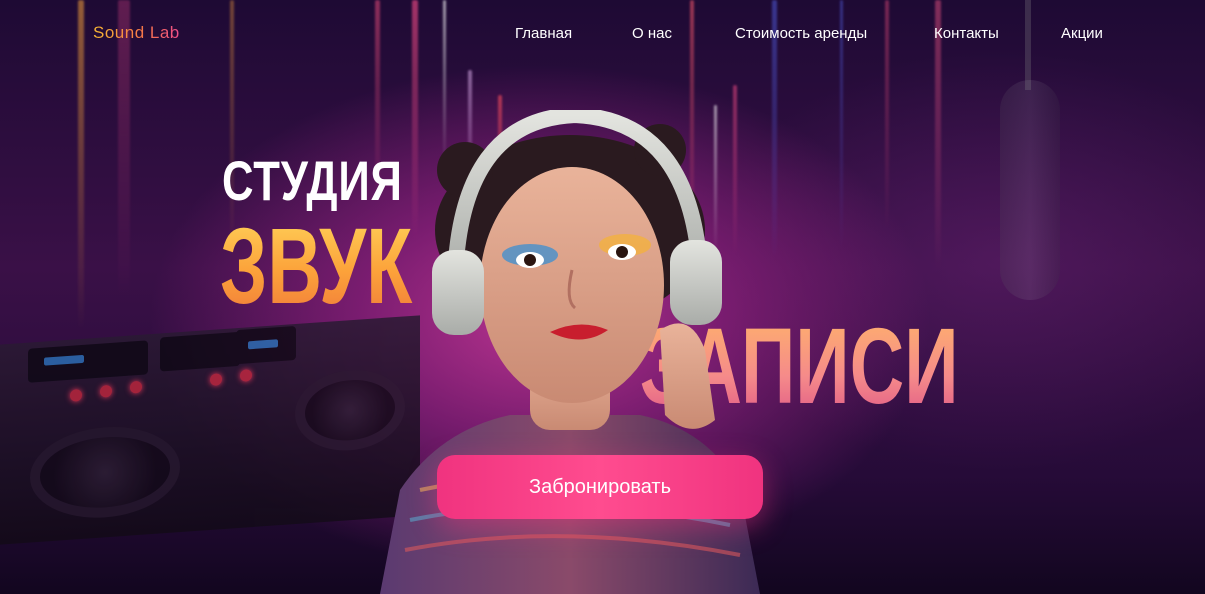 The width and height of the screenshot is (1205, 594). I want to click on book-button: Забронировать, so click(600, 487).